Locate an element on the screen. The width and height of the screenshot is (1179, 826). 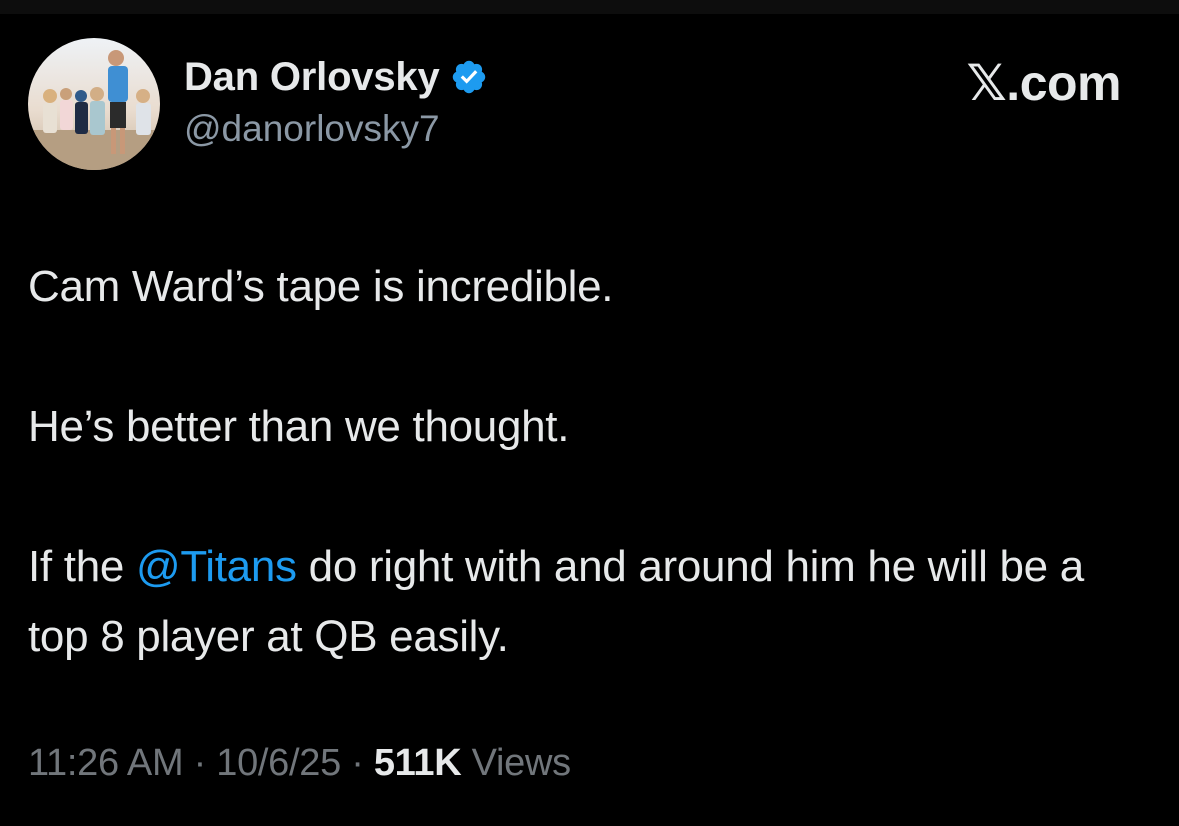
profile-photo-icon is located at coordinates (94, 104).